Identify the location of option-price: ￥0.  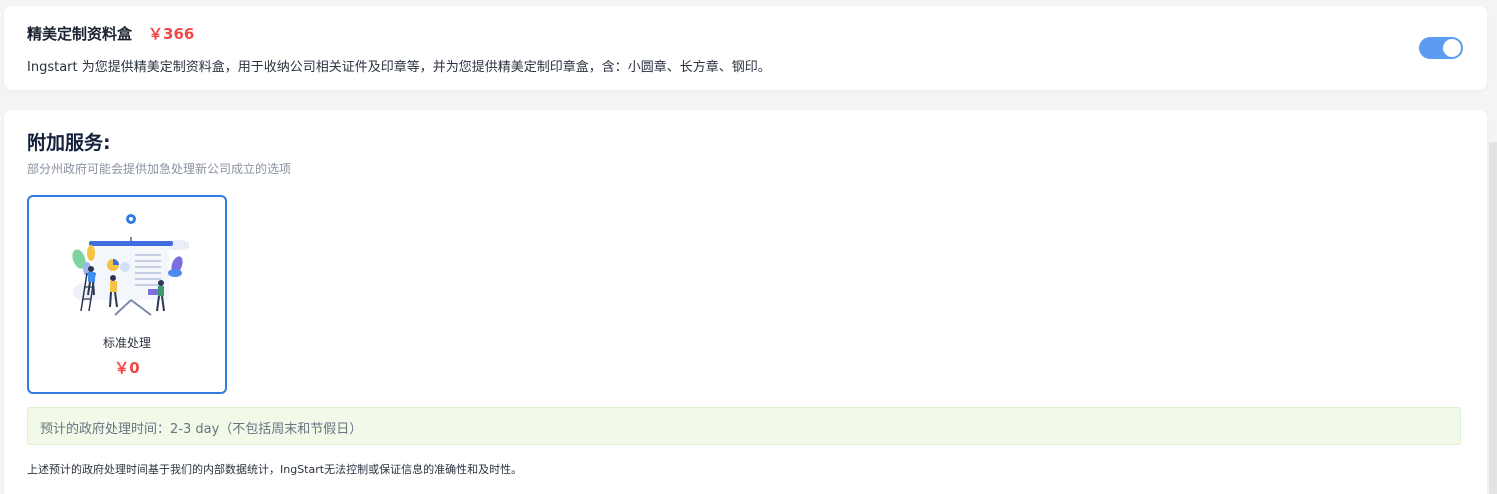
(127, 368).